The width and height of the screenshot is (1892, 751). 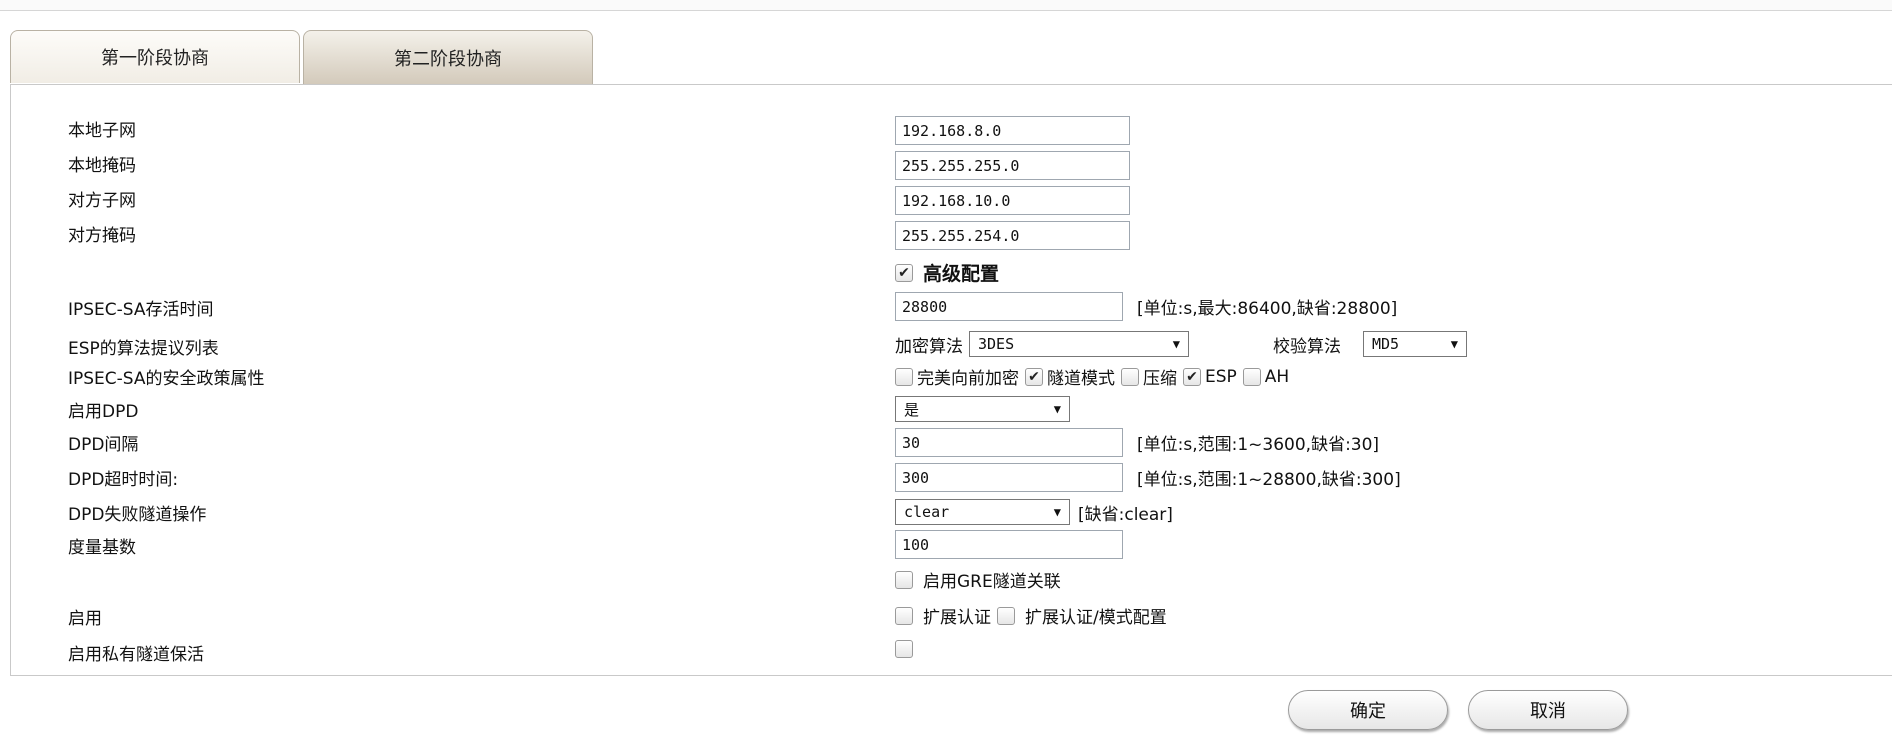 I want to click on sa-policy-row: 完美向前加密 ✔ 隧道模式 压缩 ✔ ESP AH, so click(x=1095, y=376).